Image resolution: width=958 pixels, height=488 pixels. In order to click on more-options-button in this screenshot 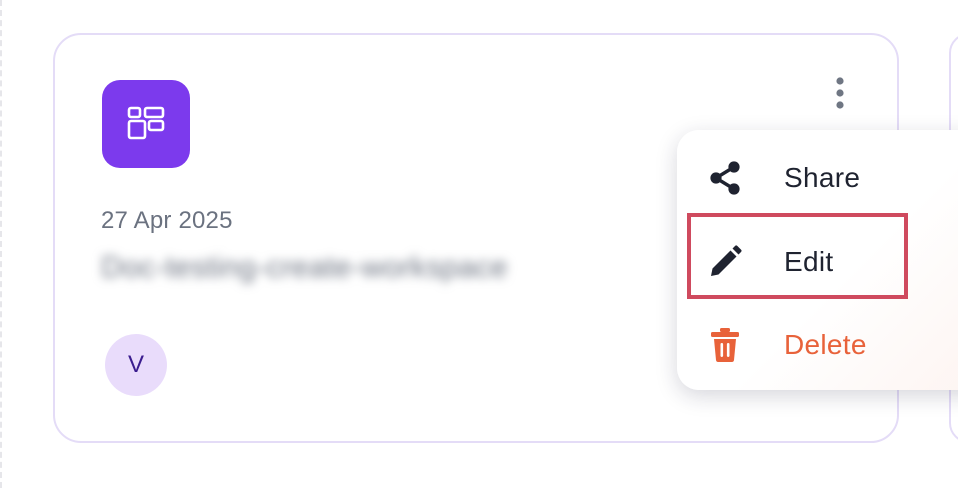, I will do `click(840, 93)`.